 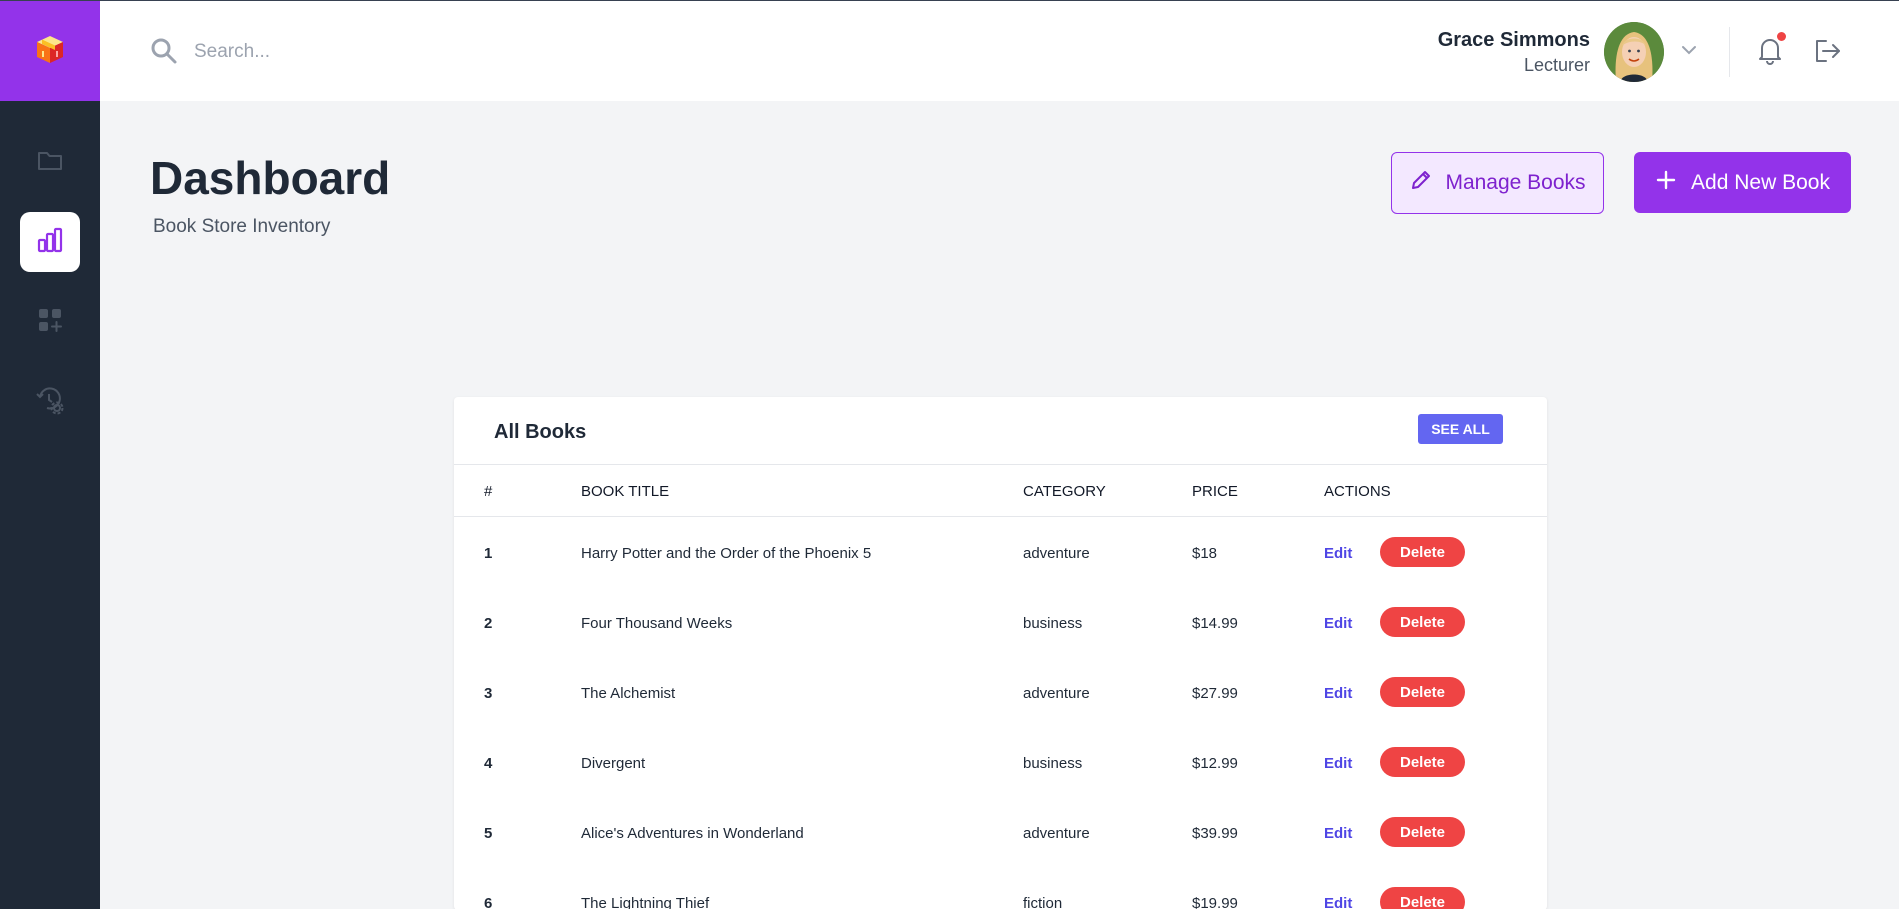 What do you see at coordinates (1514, 52) in the screenshot?
I see `user-info: Grace Simmons Lecturer` at bounding box center [1514, 52].